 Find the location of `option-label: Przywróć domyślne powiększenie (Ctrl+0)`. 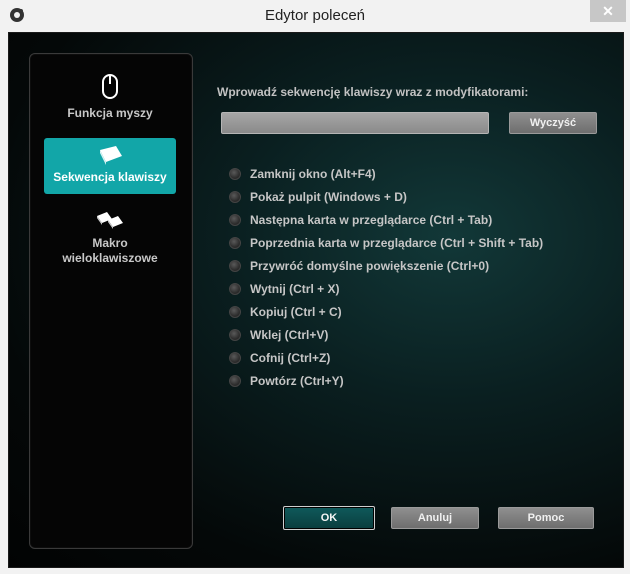

option-label: Przywróć domyślne powiększenie (Ctrl+0) is located at coordinates (370, 266).